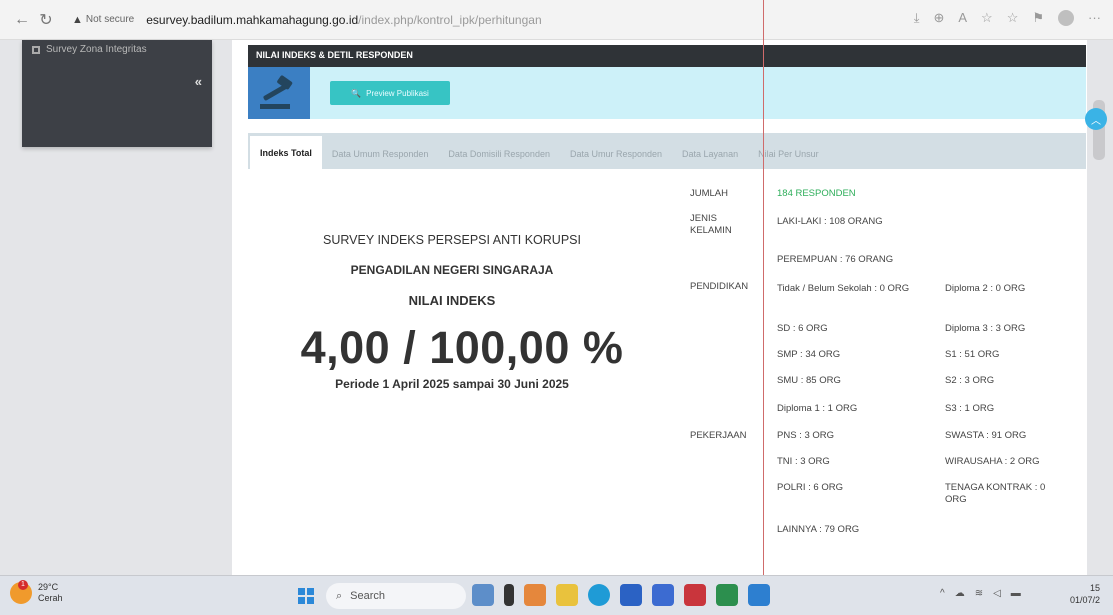  Describe the element at coordinates (803, 461) in the screenshot. I see `job-tni: TNI : 3 ORG` at that location.